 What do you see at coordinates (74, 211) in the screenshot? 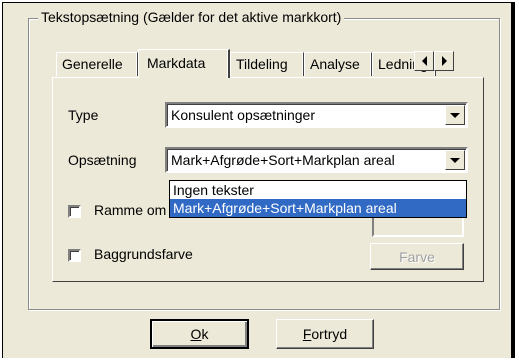
I see `ramme-checkbox` at bounding box center [74, 211].